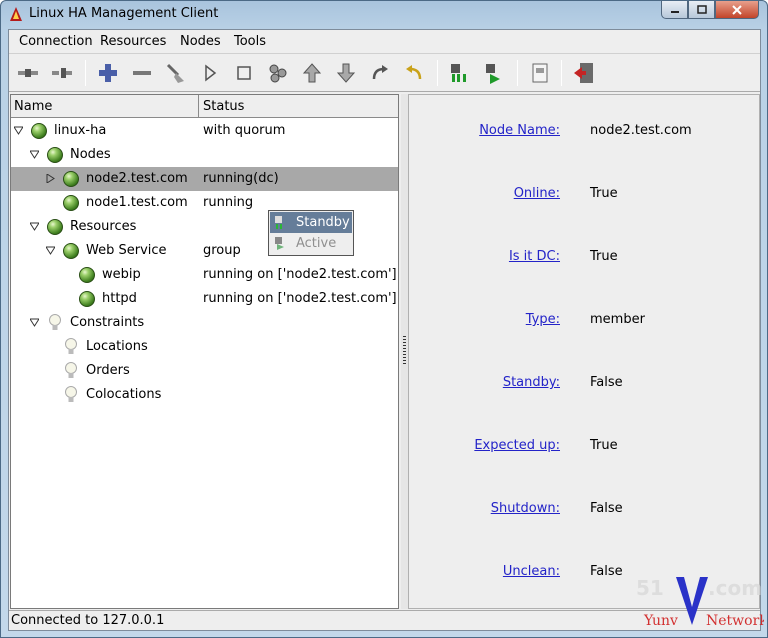  What do you see at coordinates (617, 319) in the screenshot?
I see `prop-value-type: member` at bounding box center [617, 319].